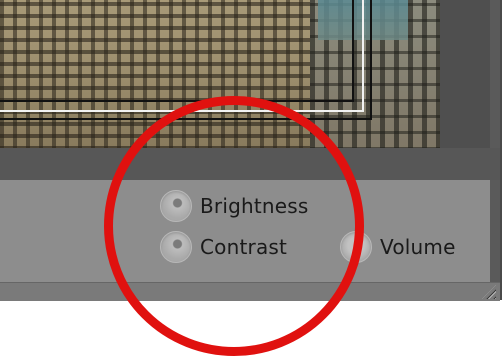 The height and width of the screenshot is (362, 502). I want to click on brightness-radio, so click(176, 206).